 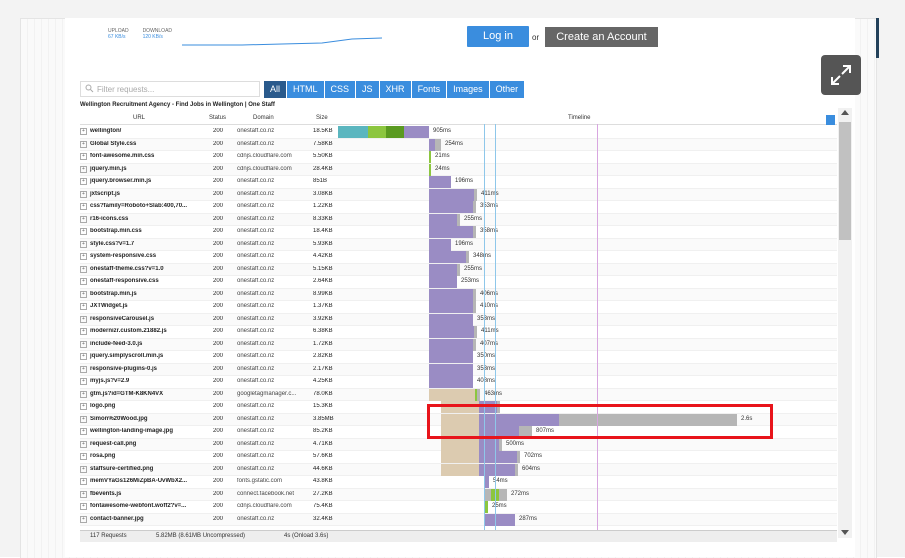 What do you see at coordinates (142, 356) in the screenshot?
I see `row-url: jquery.simplyscroll.min.js` at bounding box center [142, 356].